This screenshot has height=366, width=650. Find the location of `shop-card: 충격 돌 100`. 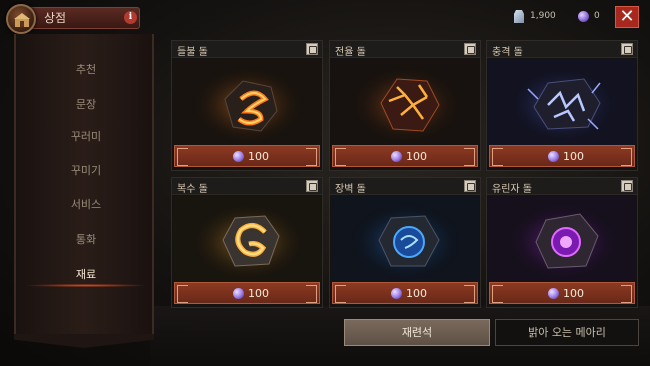

shop-card: 충격 돌 100 is located at coordinates (562, 105).